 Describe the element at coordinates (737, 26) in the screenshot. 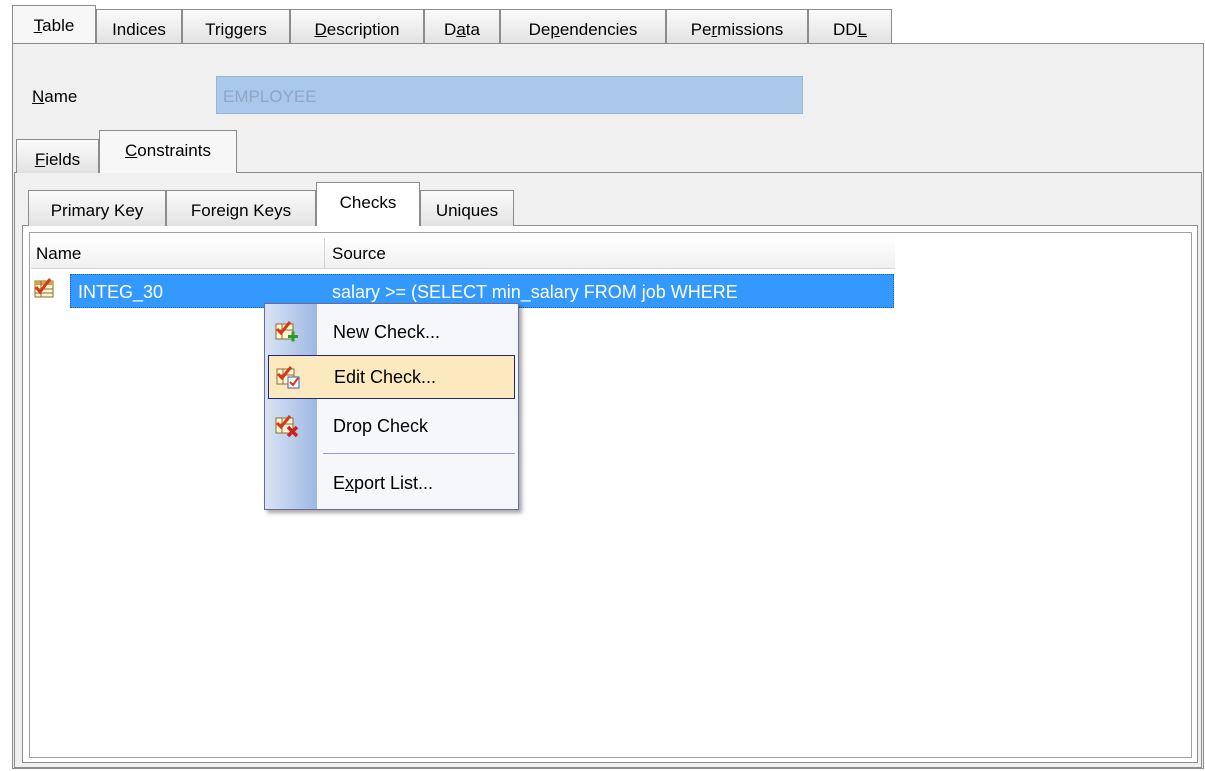

I see `tab-permissions: Permissions` at that location.